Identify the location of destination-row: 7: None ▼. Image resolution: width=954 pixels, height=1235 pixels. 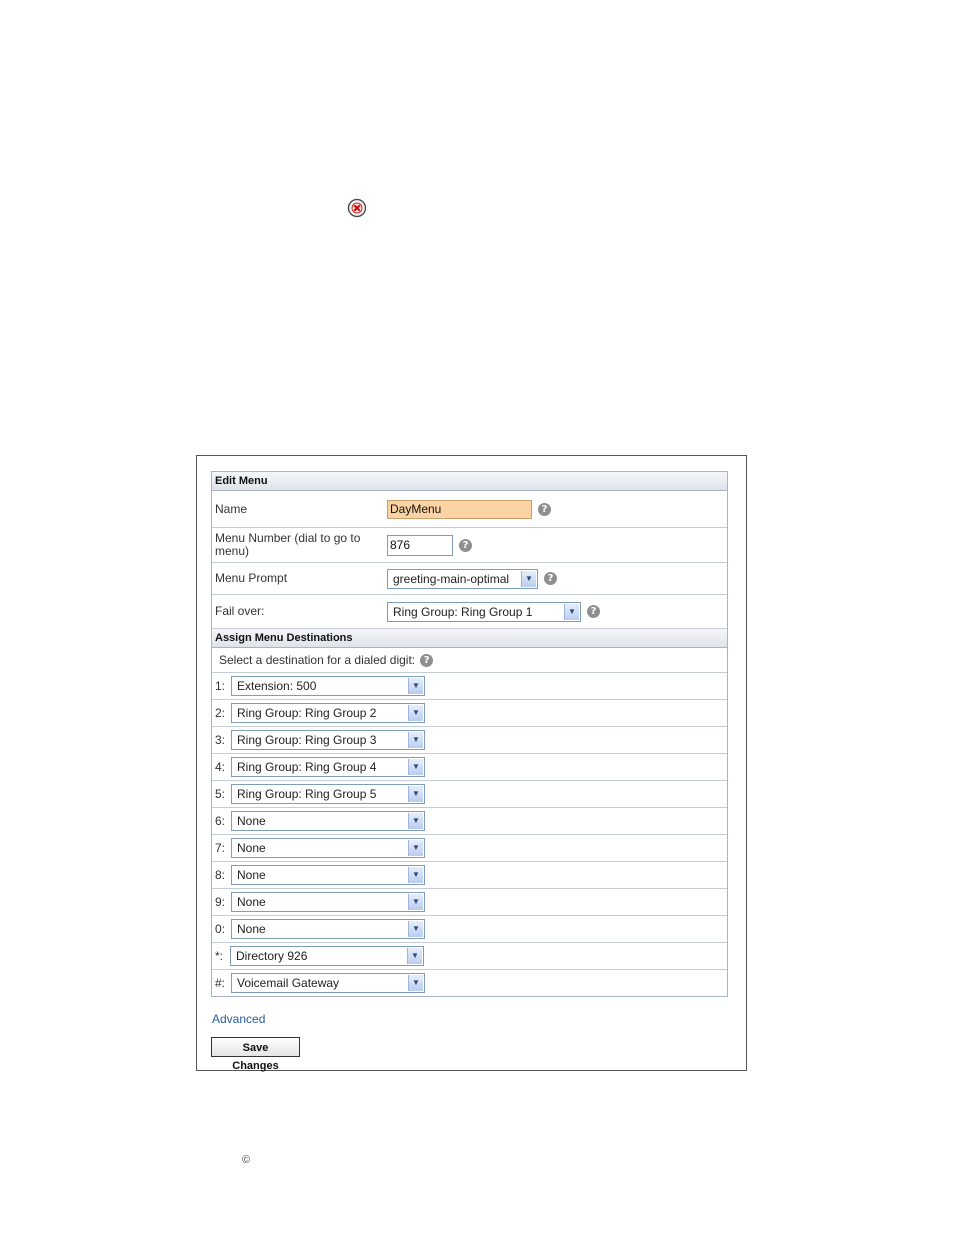
(469, 848).